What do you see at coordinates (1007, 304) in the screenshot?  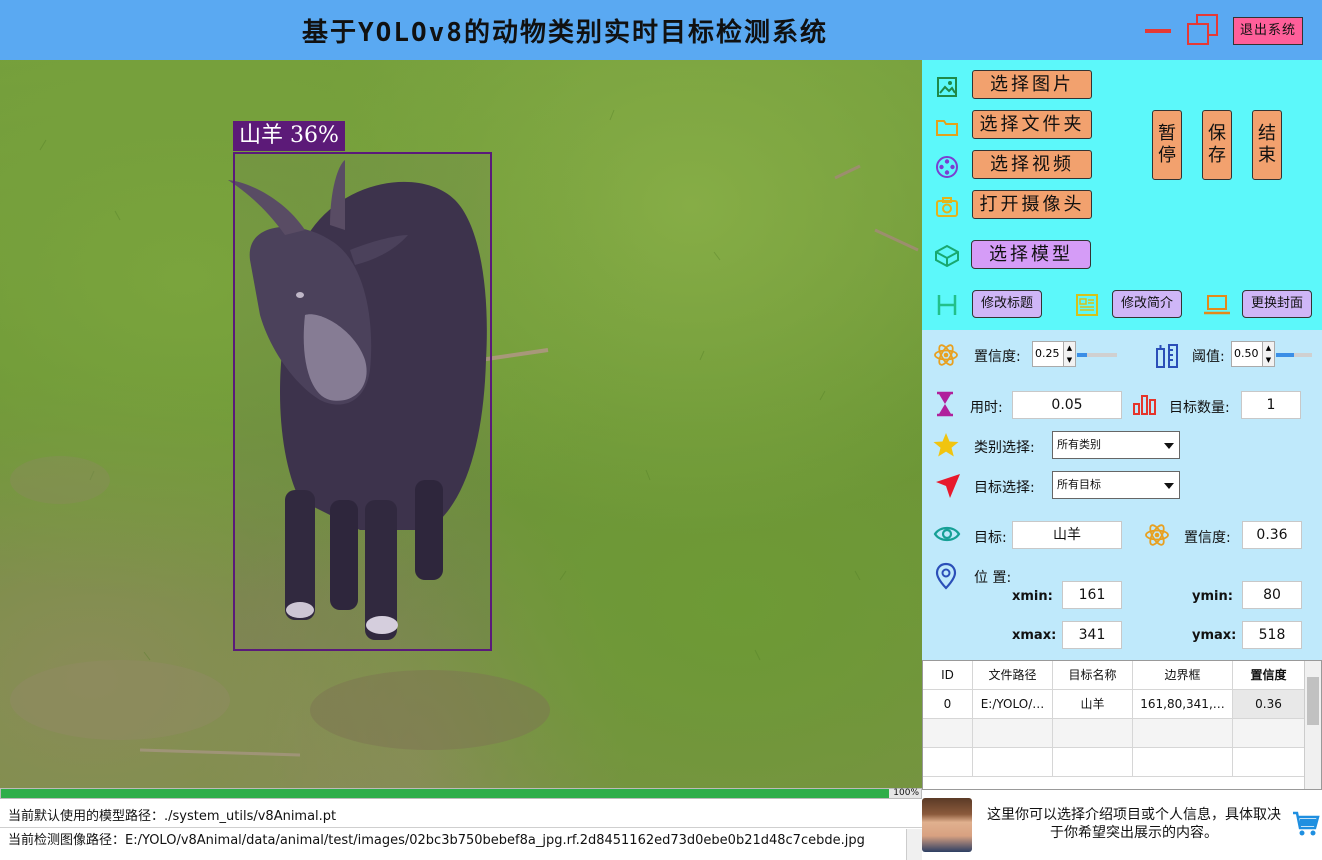 I see `edit-title-button: 修改标题` at bounding box center [1007, 304].